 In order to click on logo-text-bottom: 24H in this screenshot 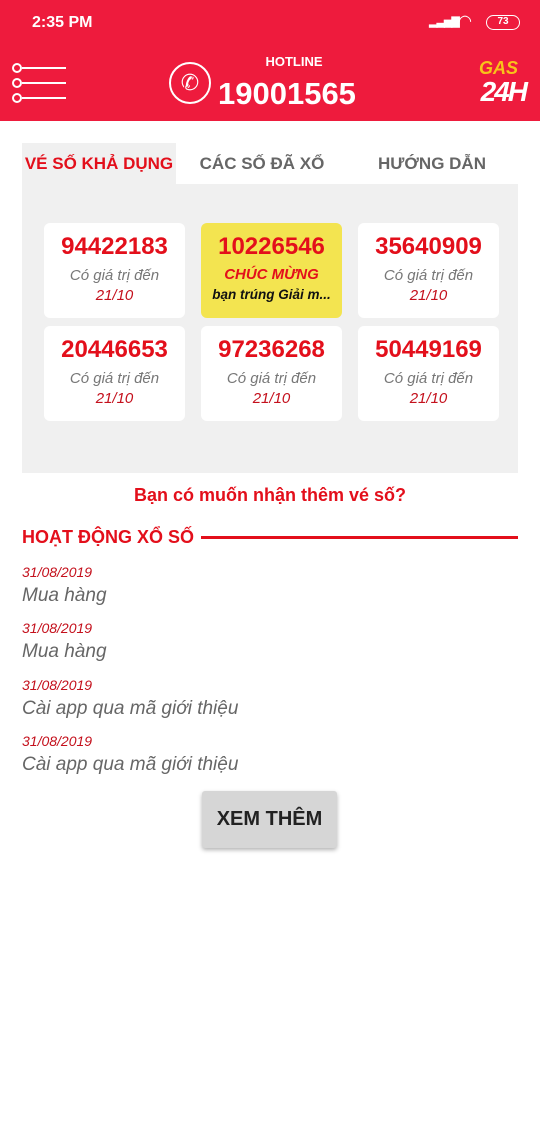, I will do `click(504, 91)`.